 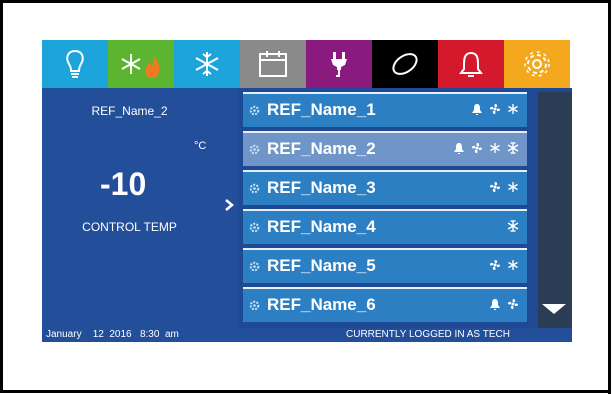 What do you see at coordinates (112, 334) in the screenshot?
I see `status-datetime: January 12 2016 8:30 am` at bounding box center [112, 334].